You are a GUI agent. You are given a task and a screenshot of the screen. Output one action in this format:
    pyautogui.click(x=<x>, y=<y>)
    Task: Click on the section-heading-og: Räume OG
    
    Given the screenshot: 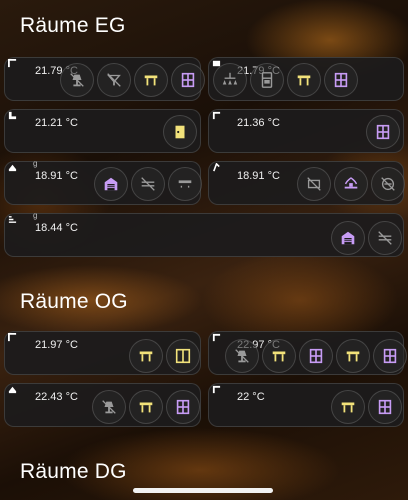 What is the action you would take?
    pyautogui.click(x=74, y=301)
    